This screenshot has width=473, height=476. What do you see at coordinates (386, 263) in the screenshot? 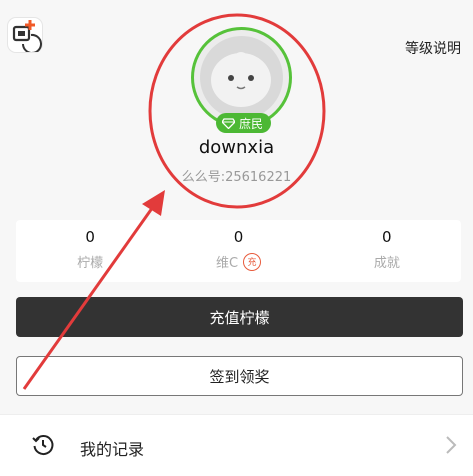
I see `stat-label: 成就` at bounding box center [386, 263].